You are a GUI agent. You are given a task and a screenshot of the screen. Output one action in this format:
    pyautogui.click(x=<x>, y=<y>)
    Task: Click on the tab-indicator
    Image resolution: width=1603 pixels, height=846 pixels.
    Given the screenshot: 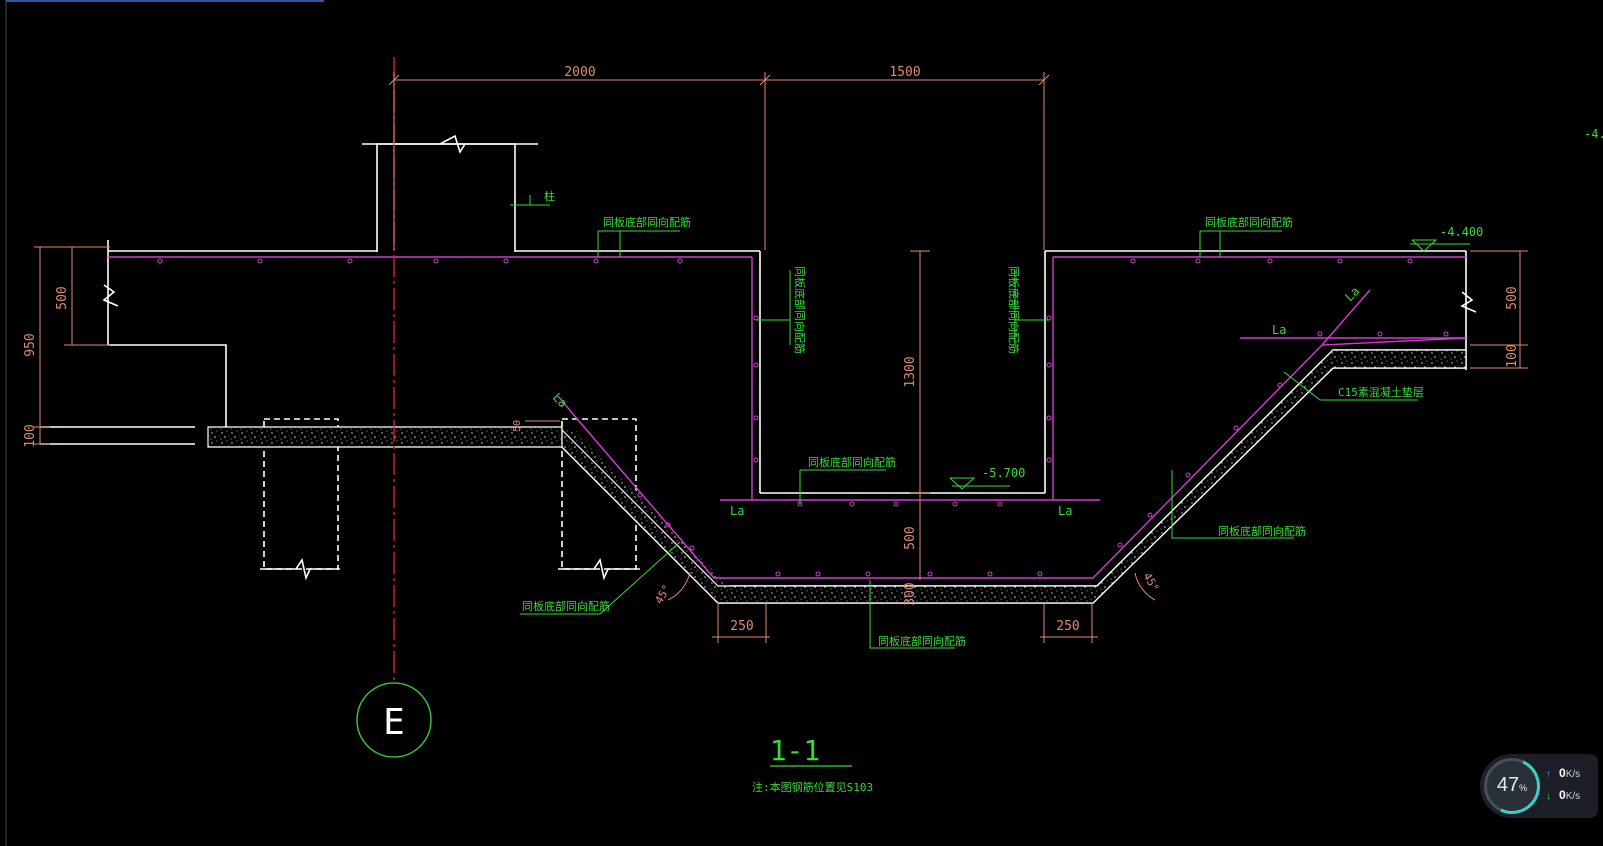 What is the action you would take?
    pyautogui.click(x=165, y=1)
    